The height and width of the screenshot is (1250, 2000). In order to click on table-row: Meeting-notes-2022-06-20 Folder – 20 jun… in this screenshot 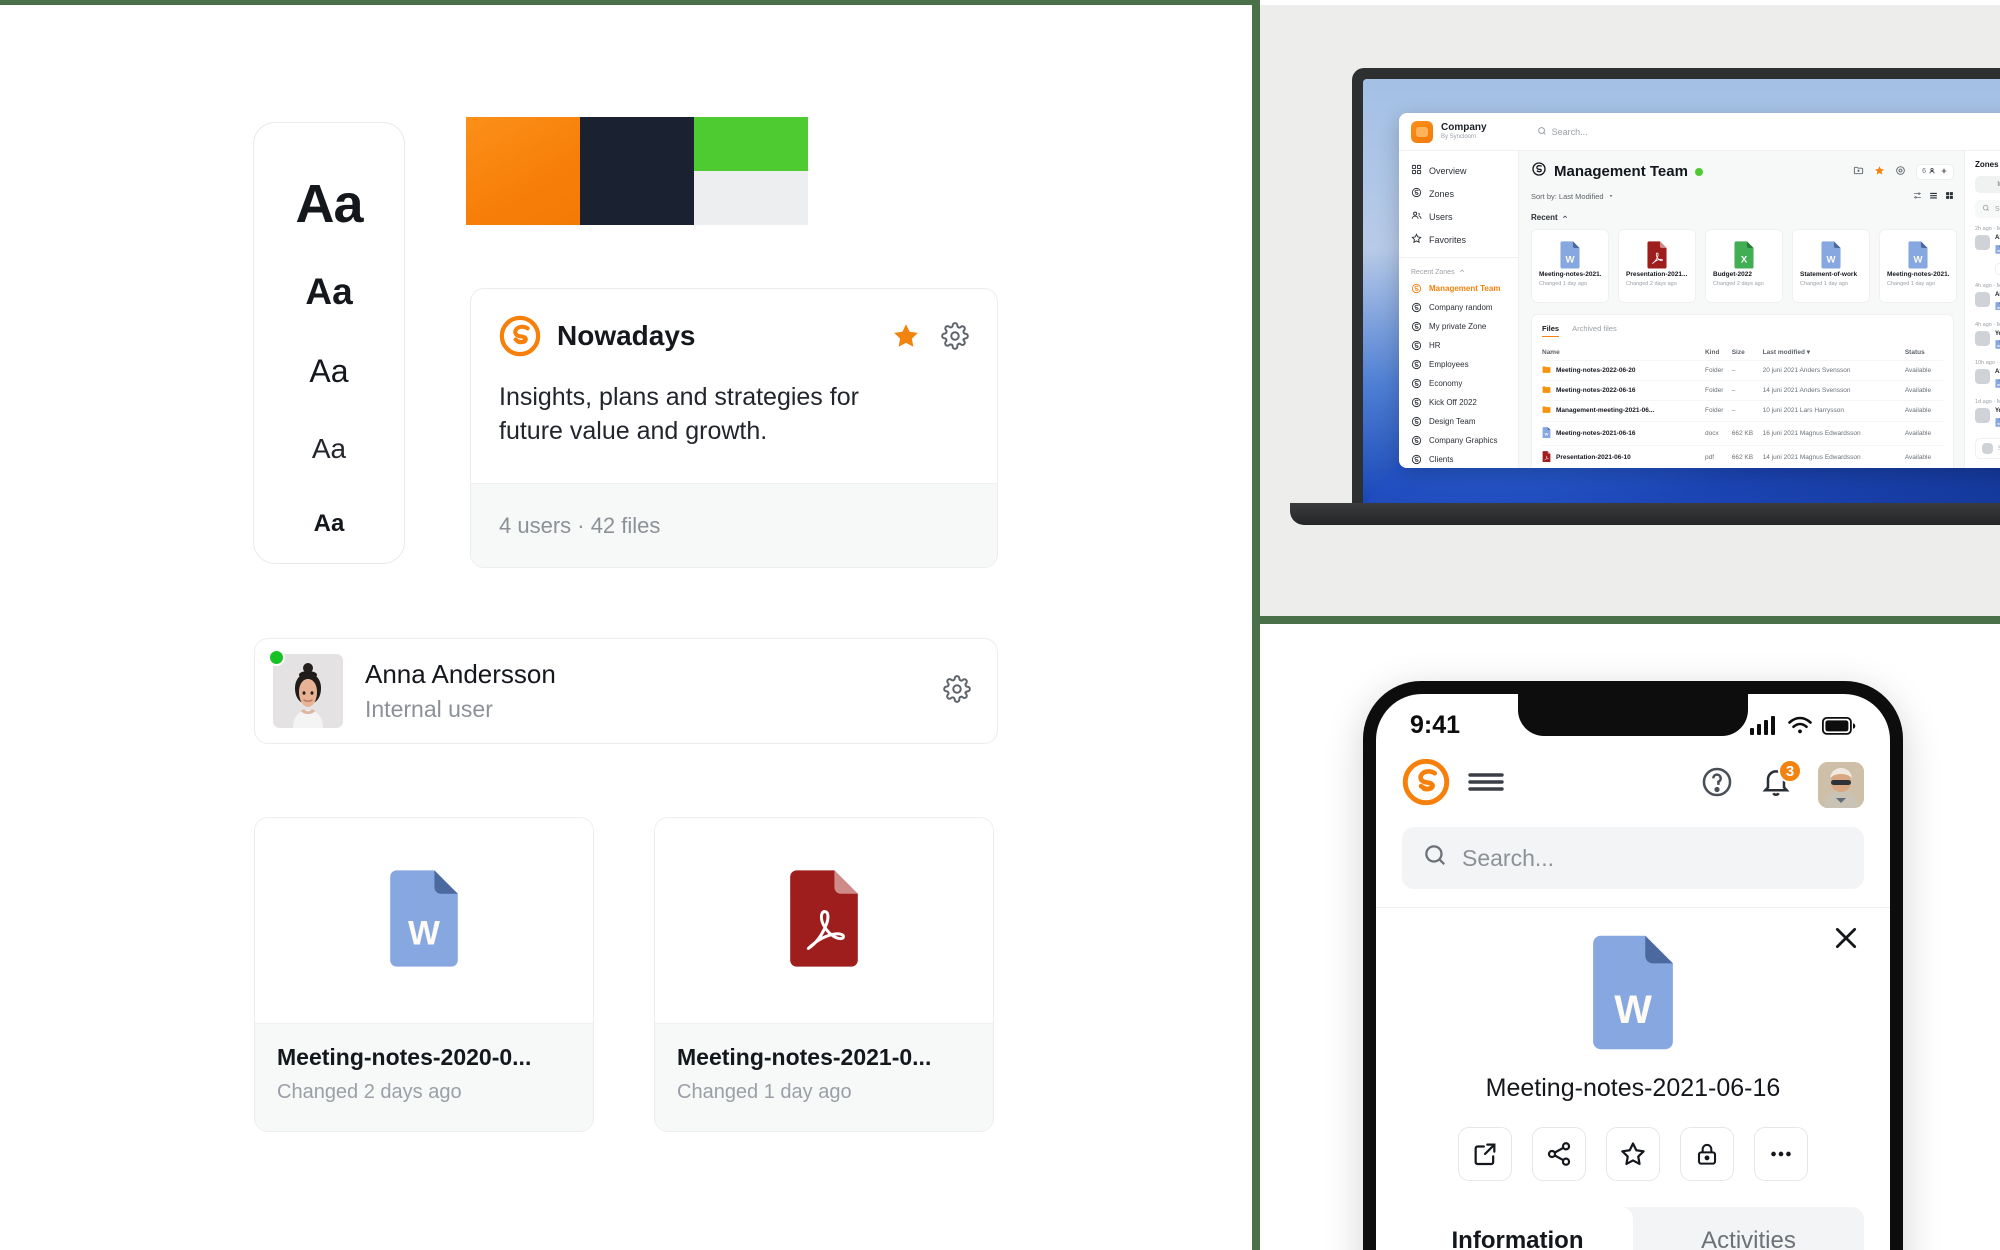, I will do `click(1742, 370)`.